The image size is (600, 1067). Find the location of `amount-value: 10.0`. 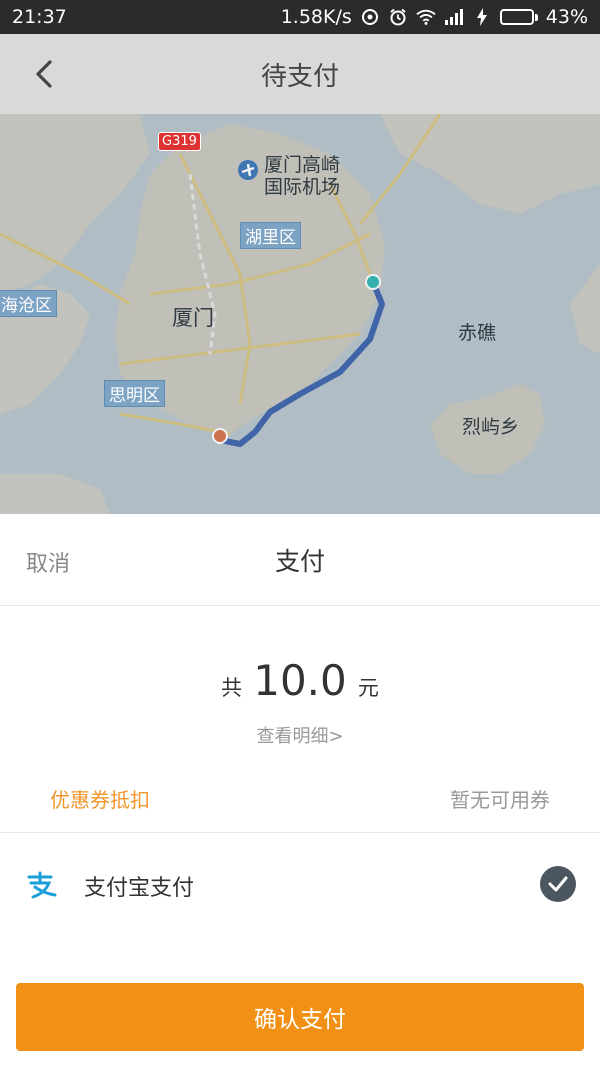

amount-value: 10.0 is located at coordinates (300, 680).